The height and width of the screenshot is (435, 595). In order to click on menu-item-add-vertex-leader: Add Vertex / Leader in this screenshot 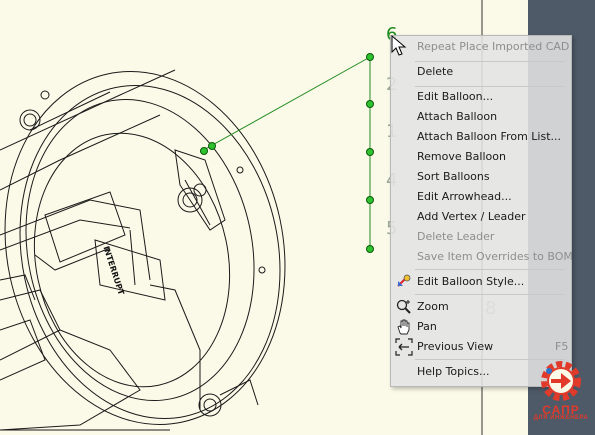, I will do `click(471, 217)`.